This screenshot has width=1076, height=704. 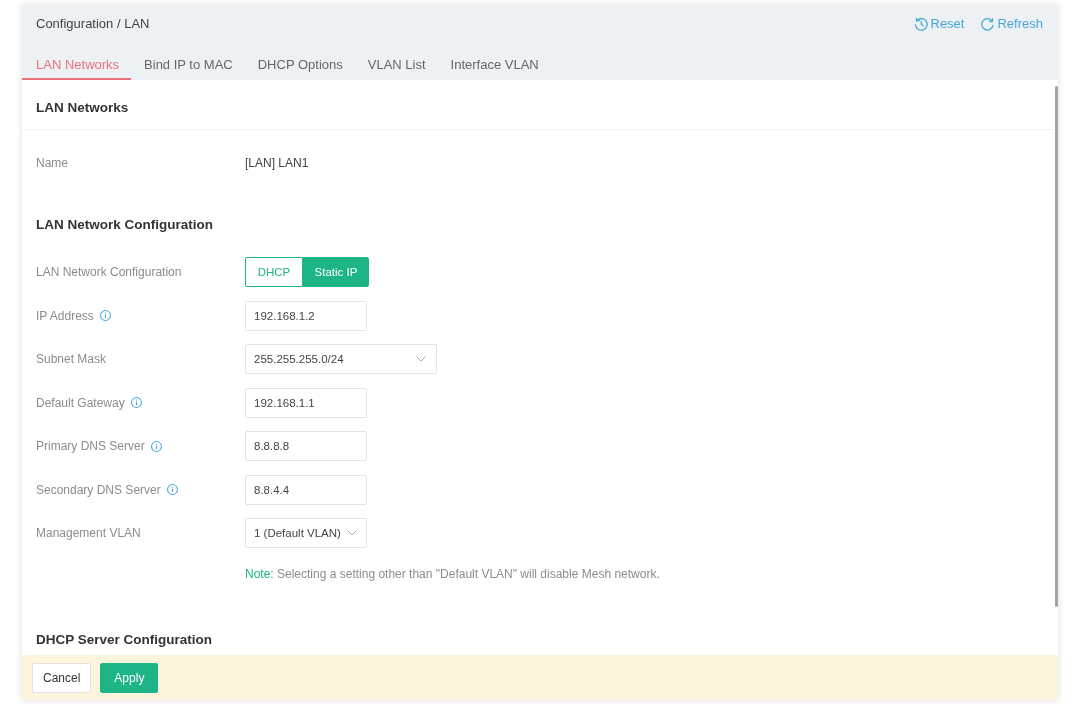 What do you see at coordinates (341, 359) in the screenshot?
I see `dropdown: 255.255.255.0/24` at bounding box center [341, 359].